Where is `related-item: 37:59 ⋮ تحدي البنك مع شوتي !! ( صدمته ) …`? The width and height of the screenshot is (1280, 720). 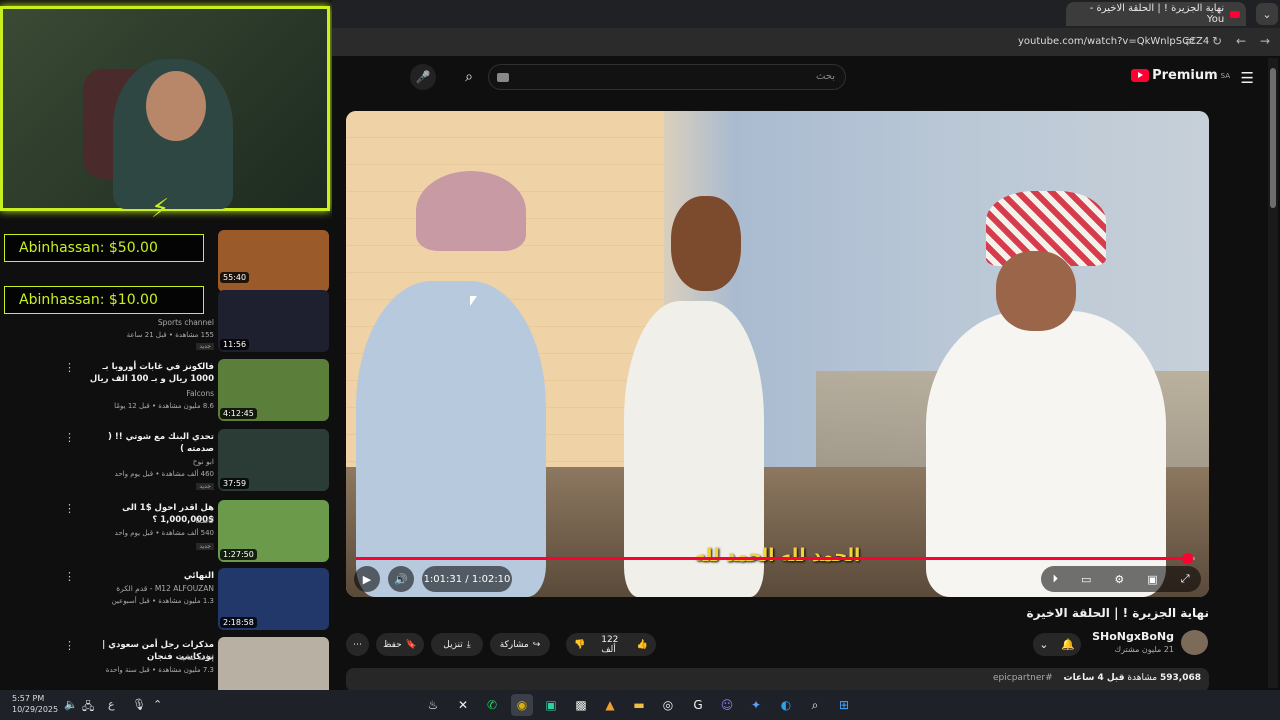
related-item: 37:59 ⋮ تحدي البنك مع شوتي !! ( صدمته ) … is located at coordinates (166, 460).